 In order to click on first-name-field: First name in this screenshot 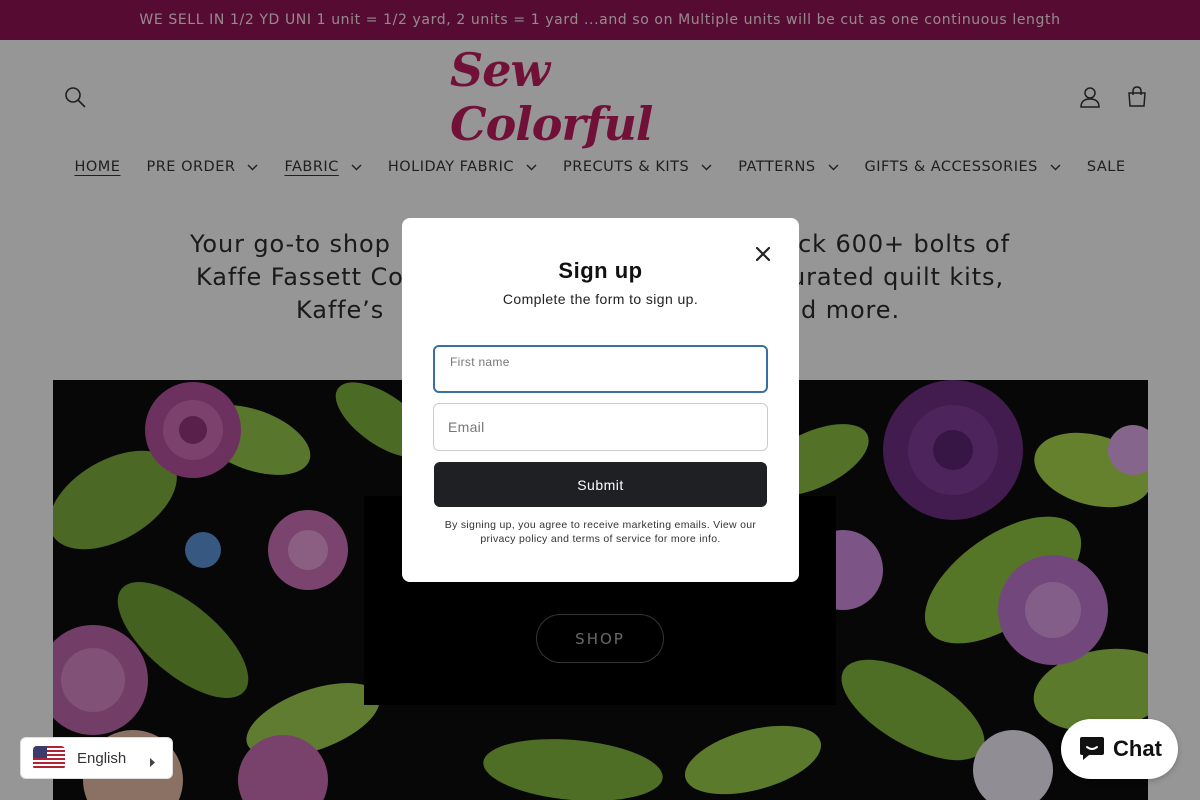, I will do `click(600, 369)`.